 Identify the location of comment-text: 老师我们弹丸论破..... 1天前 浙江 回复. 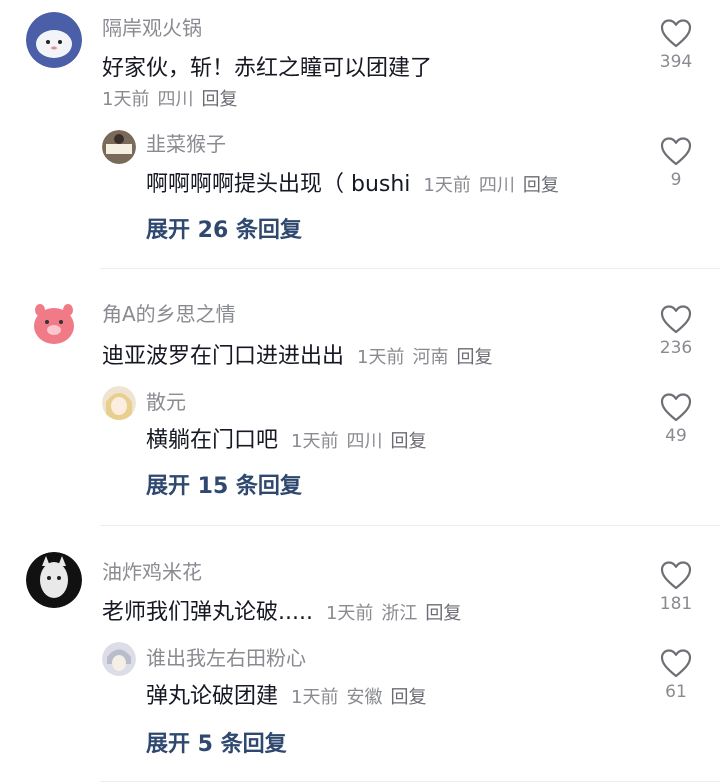
(285, 610).